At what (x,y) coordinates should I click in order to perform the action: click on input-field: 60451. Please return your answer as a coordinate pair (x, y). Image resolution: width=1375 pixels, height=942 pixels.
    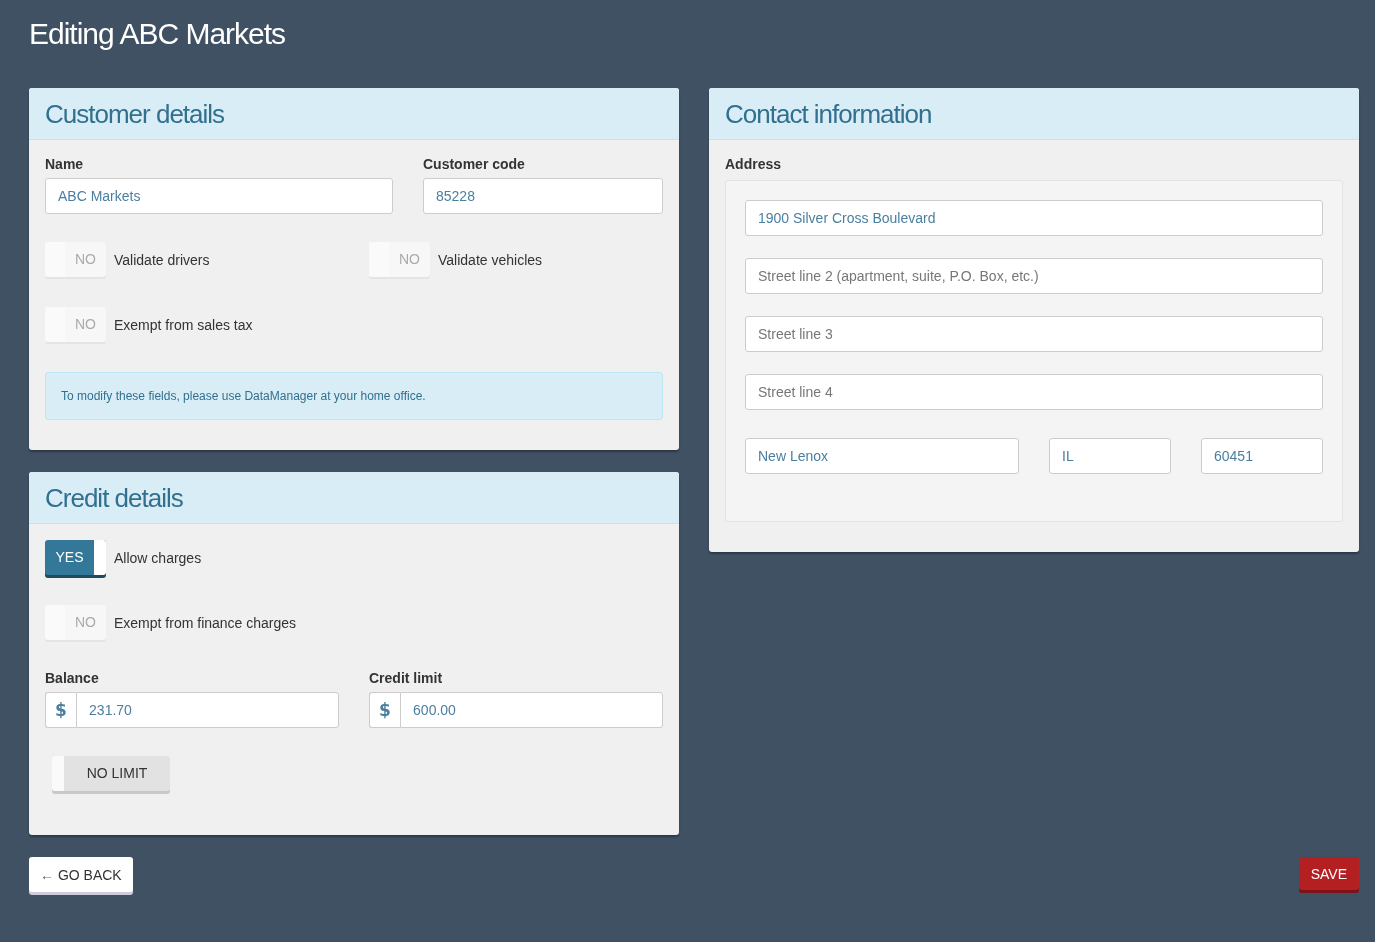
    Looking at the image, I should click on (1262, 456).